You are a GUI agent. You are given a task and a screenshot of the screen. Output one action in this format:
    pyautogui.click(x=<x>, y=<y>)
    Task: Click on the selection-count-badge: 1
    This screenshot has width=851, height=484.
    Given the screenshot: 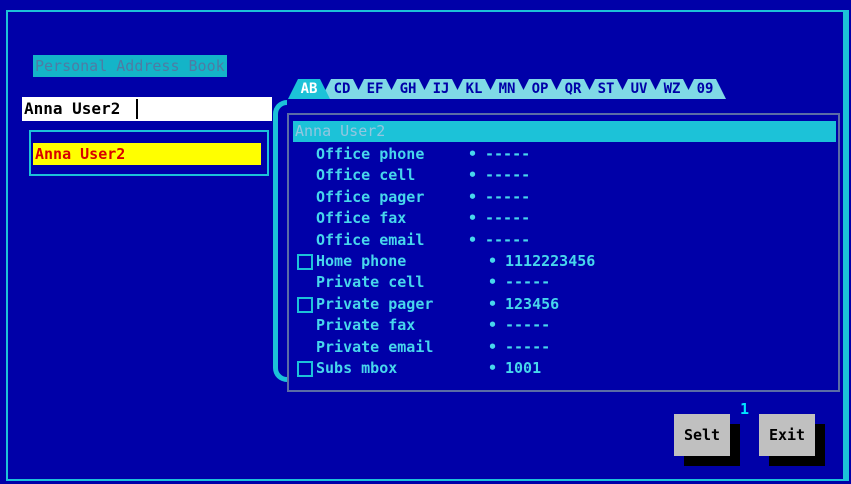 What is the action you would take?
    pyautogui.click(x=745, y=409)
    